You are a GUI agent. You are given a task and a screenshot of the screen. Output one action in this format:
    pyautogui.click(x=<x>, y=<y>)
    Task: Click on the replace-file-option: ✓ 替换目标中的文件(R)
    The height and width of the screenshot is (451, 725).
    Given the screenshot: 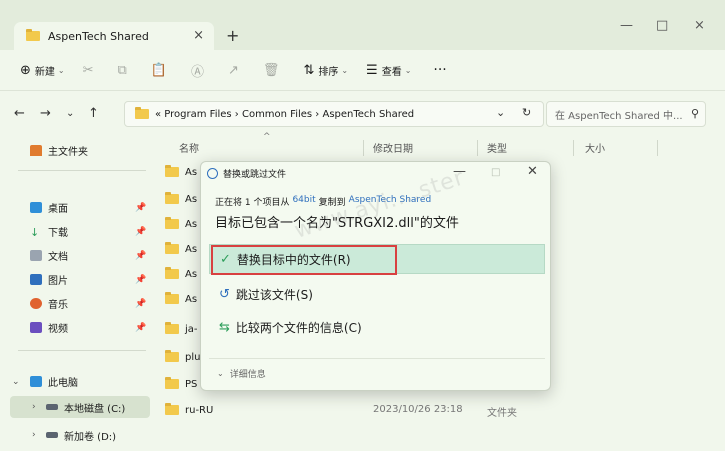 What is the action you would take?
    pyautogui.click(x=377, y=259)
    